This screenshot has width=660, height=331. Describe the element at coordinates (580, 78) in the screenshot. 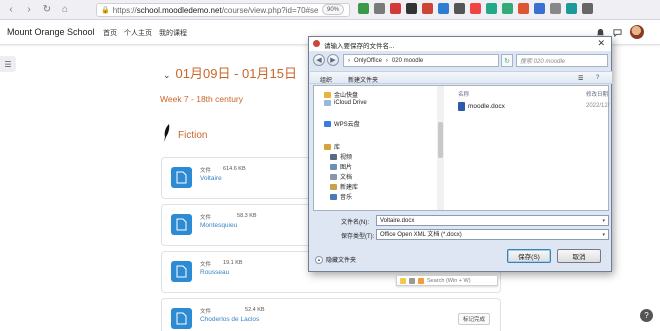

I see `view-options-icon: ☰` at that location.